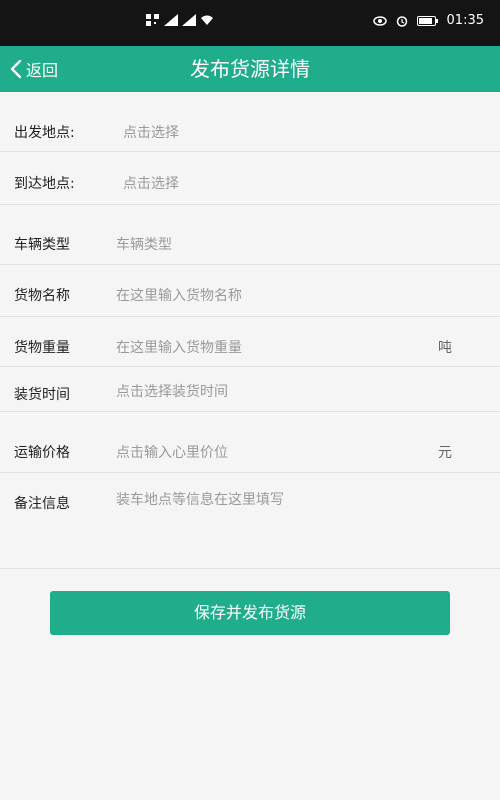 This screenshot has height=800, width=500. What do you see at coordinates (200, 499) in the screenshot?
I see `remarks-textarea: 装车地点等信息在这里填写` at bounding box center [200, 499].